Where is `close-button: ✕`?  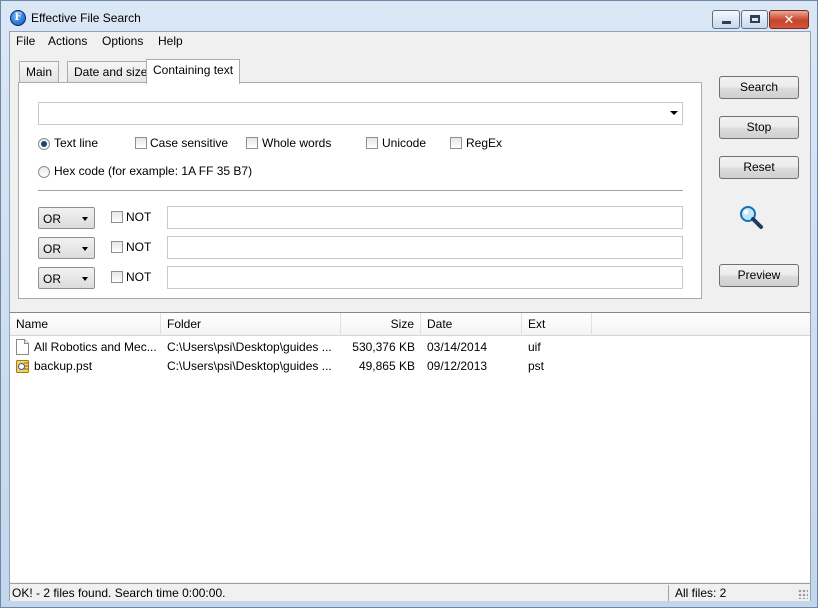 close-button: ✕ is located at coordinates (789, 19).